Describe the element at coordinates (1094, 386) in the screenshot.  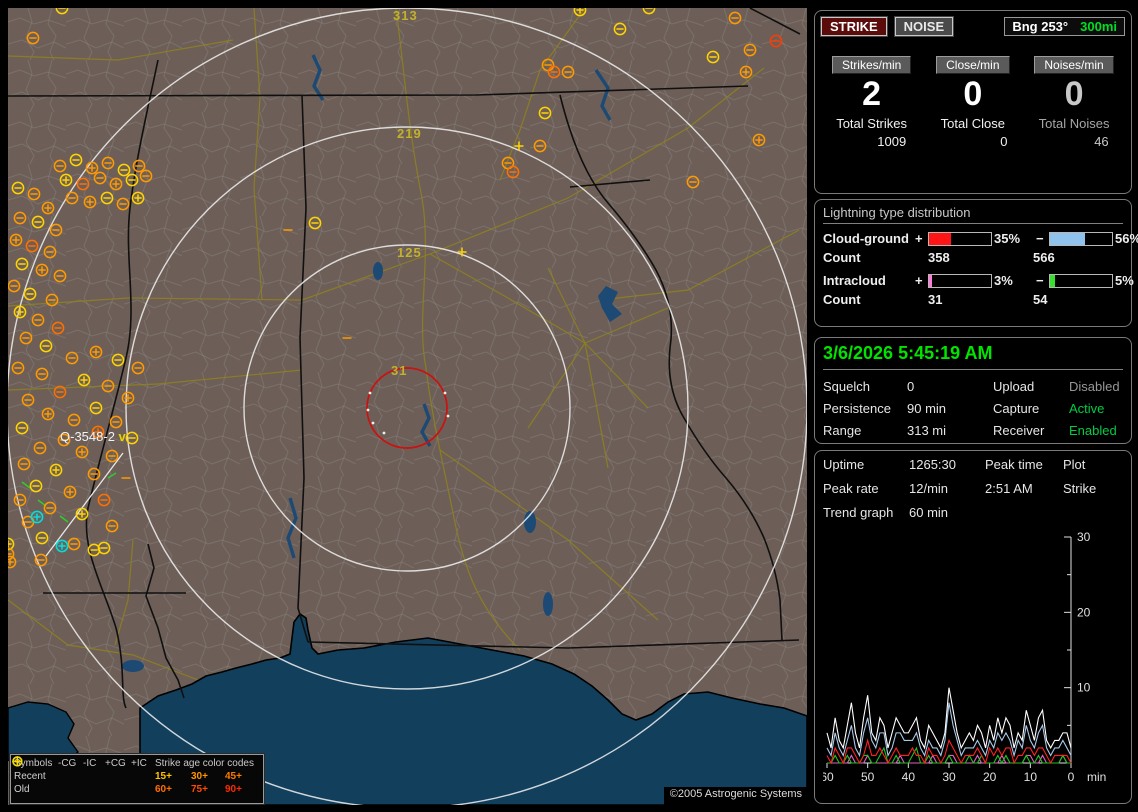
I see `upload-status: Disabled` at that location.